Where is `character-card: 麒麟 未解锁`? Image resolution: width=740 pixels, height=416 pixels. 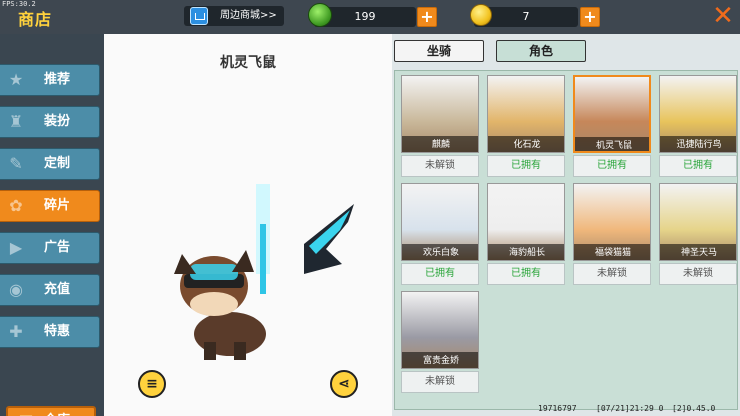 character-card: 麒麟 未解锁 is located at coordinates (440, 127).